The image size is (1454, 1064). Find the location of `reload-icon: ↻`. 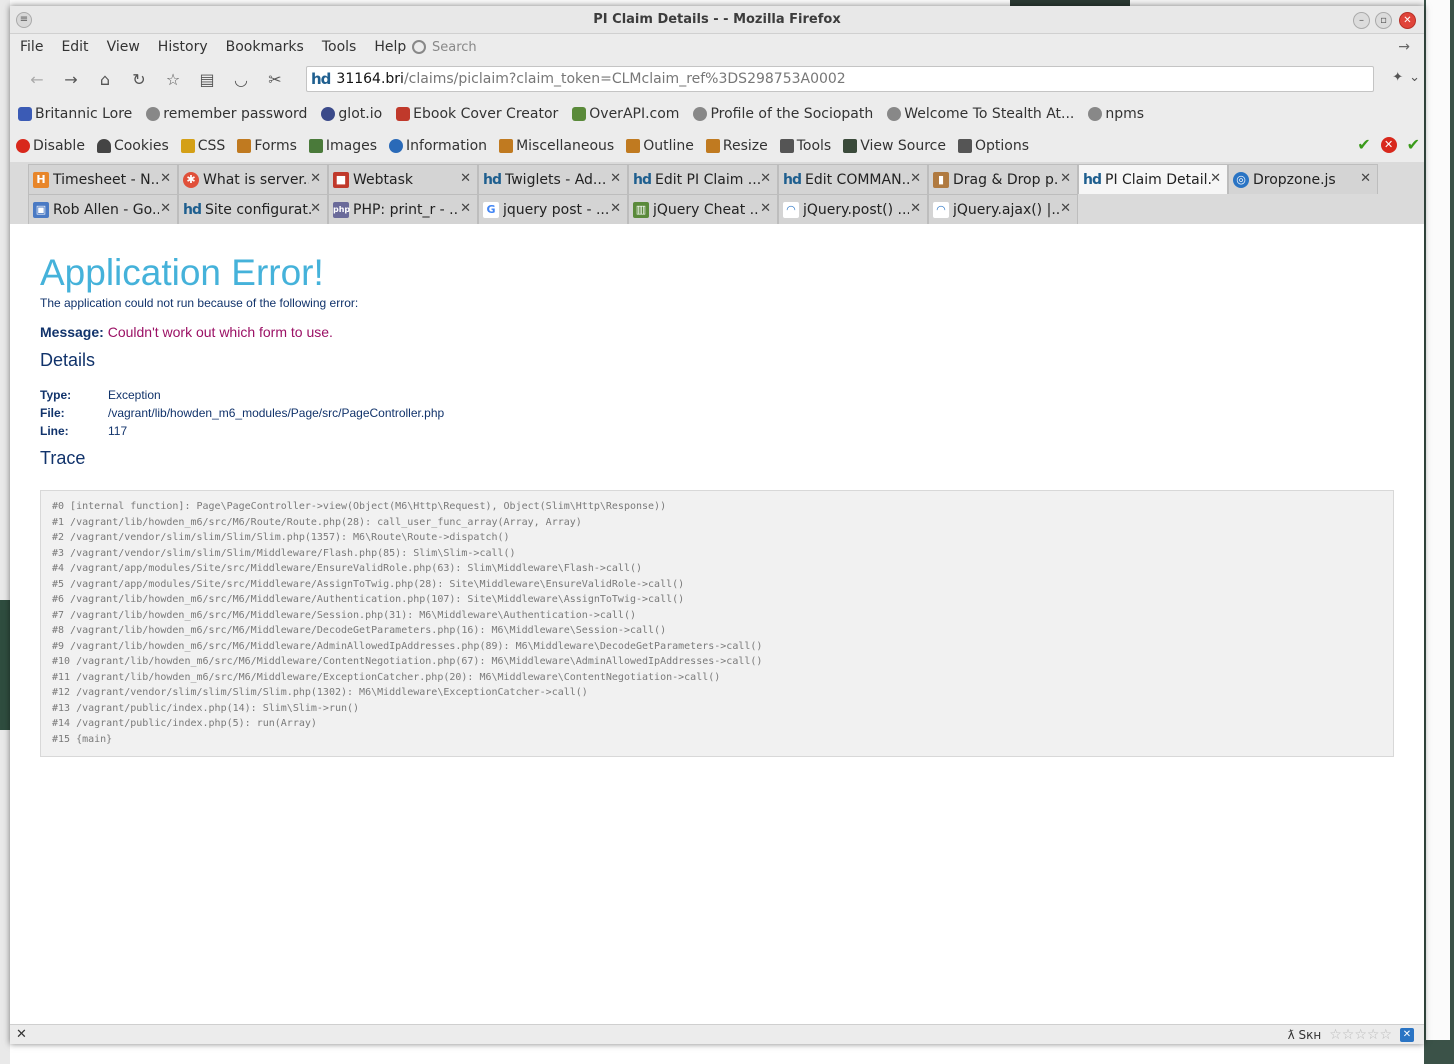

reload-icon: ↻ is located at coordinates (139, 79).